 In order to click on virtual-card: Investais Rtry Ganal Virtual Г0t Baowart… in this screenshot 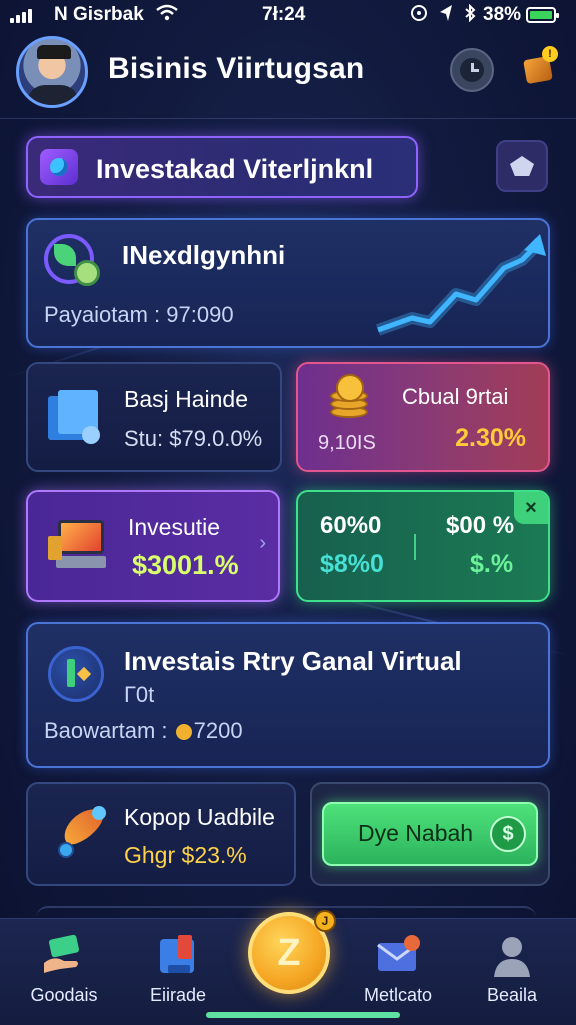, I will do `click(288, 695)`.